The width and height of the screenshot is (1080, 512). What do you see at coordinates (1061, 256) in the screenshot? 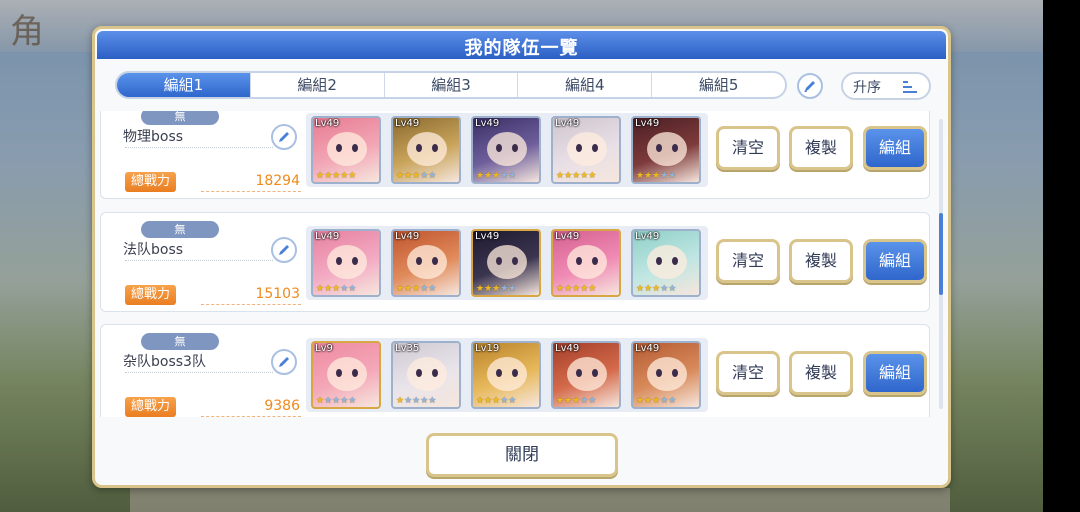
I see `screen-edge-bar` at bounding box center [1061, 256].